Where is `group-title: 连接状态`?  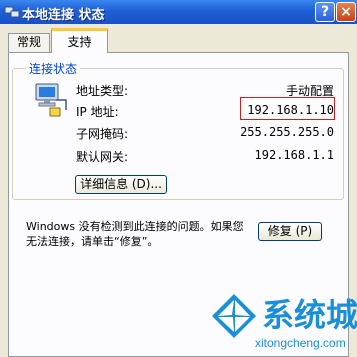 group-title: 连接状态 is located at coordinates (53, 68).